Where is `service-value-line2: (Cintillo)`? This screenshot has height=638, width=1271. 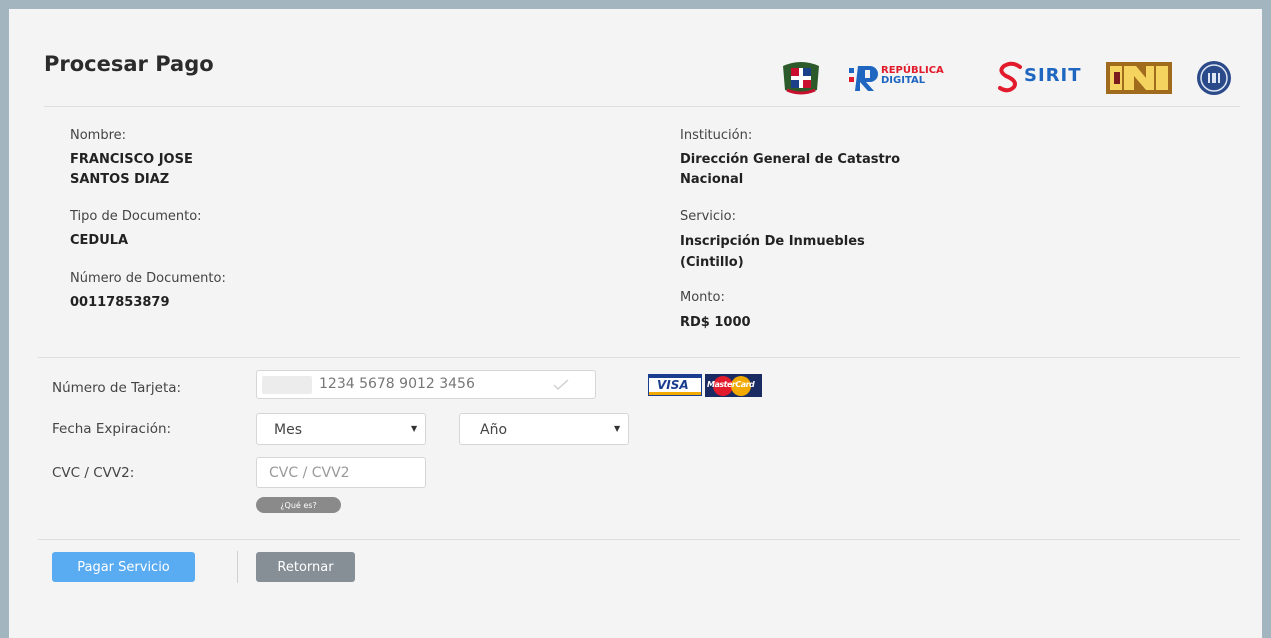 service-value-line2: (Cintillo) is located at coordinates (712, 262).